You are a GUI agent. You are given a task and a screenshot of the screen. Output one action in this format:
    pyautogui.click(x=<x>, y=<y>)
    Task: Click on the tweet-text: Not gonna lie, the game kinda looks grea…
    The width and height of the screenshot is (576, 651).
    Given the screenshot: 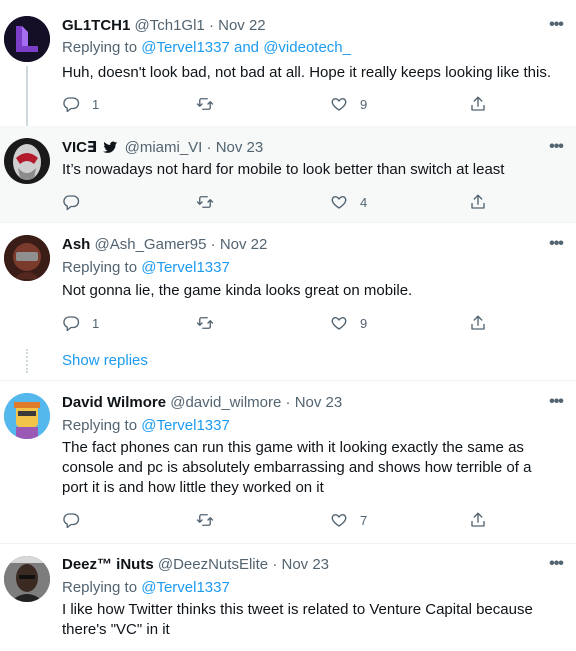 What is the action you would take?
    pyautogui.click(x=237, y=290)
    